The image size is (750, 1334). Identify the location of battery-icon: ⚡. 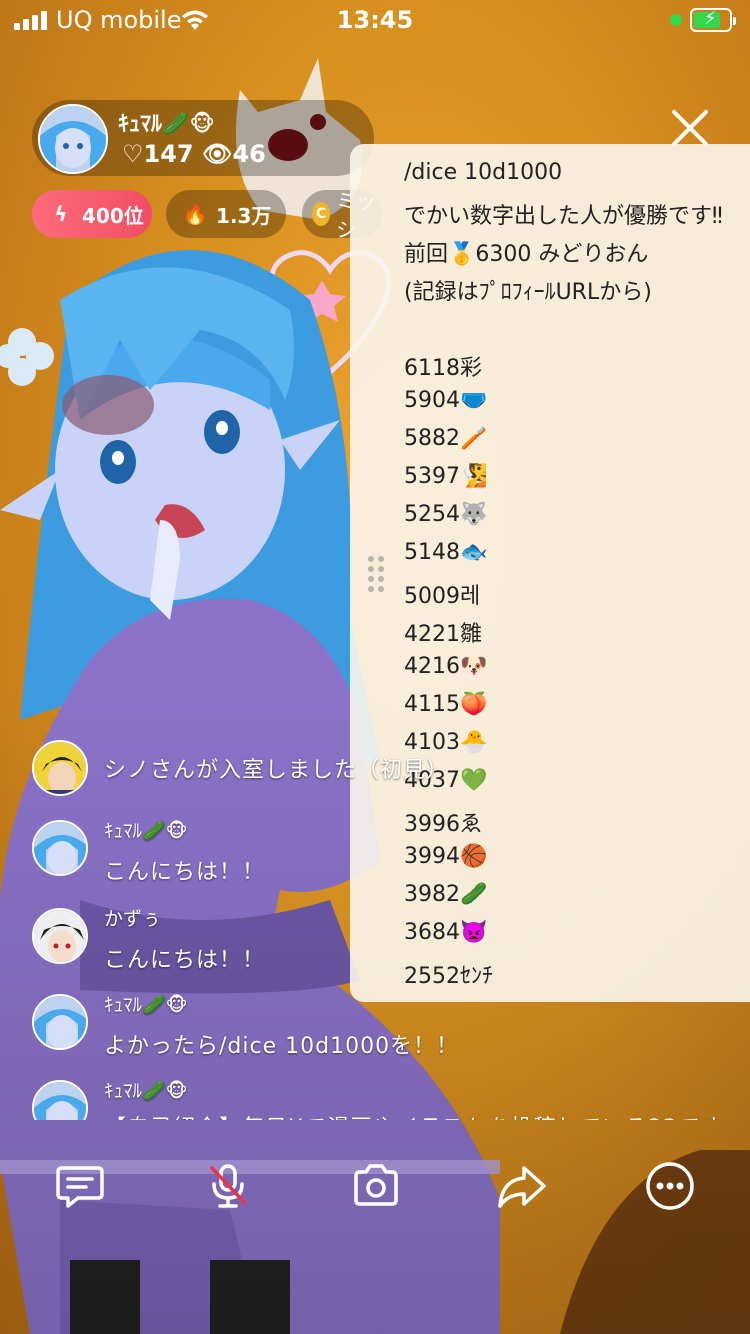
(713, 20).